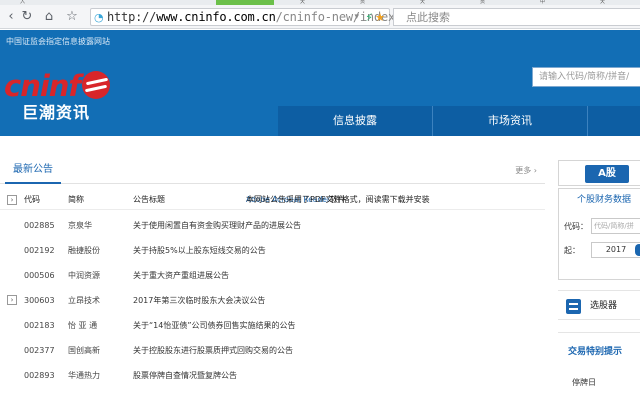 This screenshot has height=403, width=640. Describe the element at coordinates (607, 174) in the screenshot. I see `a-share-button: A股` at that location.